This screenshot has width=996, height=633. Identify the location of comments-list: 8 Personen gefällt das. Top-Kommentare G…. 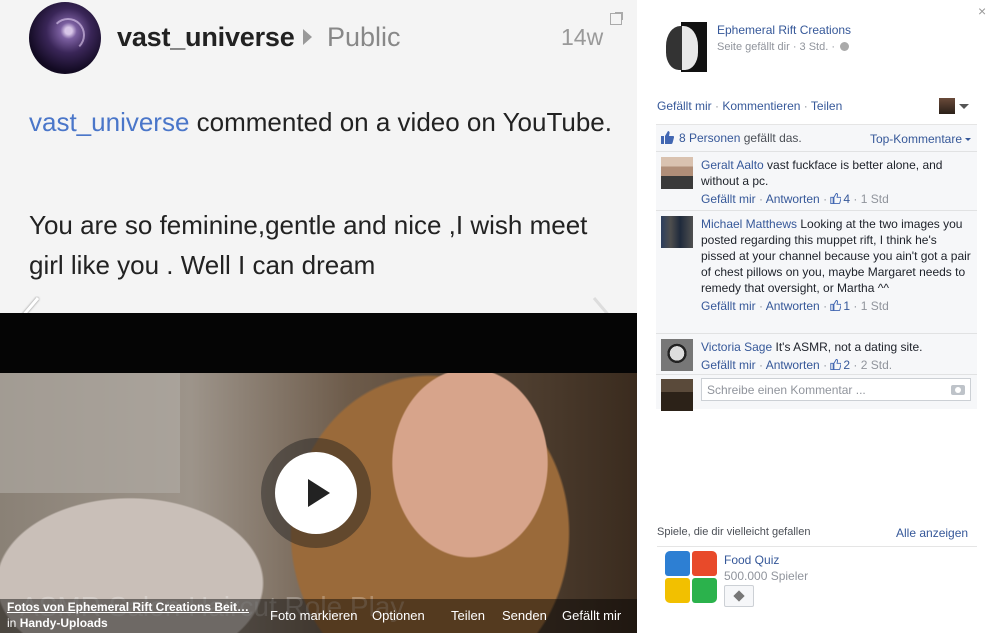
(816, 267).